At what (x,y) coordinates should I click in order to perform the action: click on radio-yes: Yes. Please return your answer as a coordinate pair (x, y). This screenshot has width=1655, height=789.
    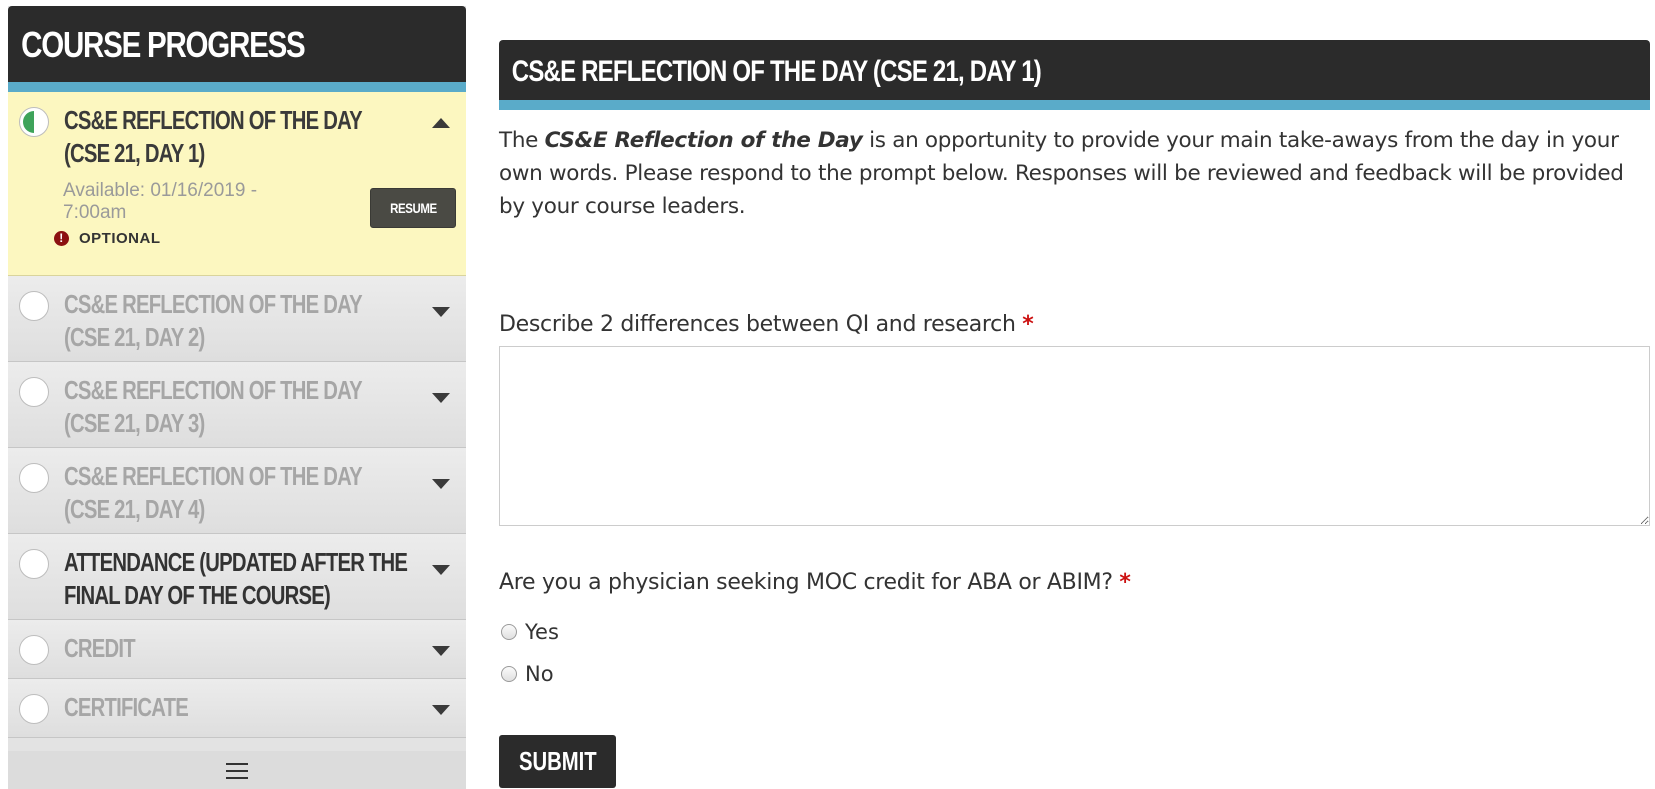
    Looking at the image, I should click on (530, 632).